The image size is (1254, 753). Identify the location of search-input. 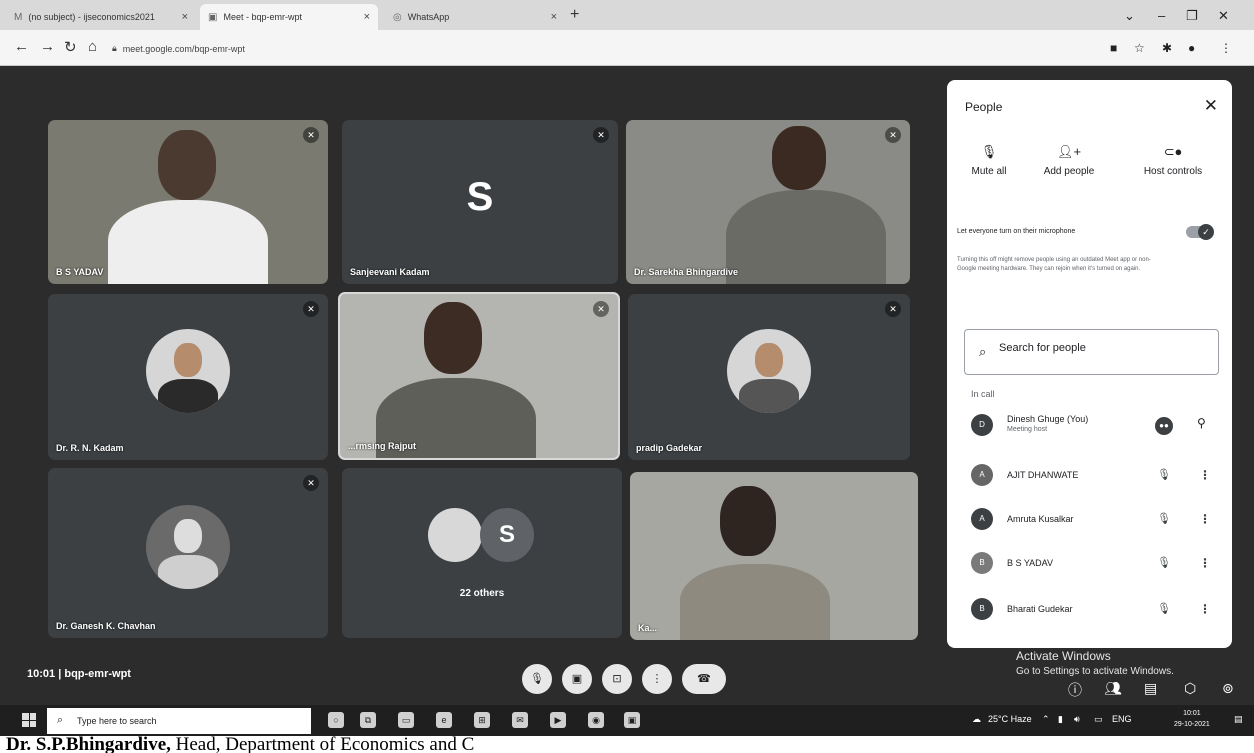
(1099, 348).